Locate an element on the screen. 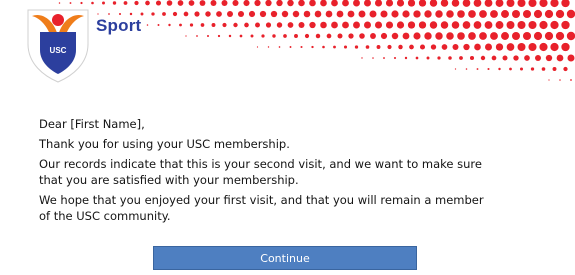 This screenshot has width=575, height=275. brand-title: Sport is located at coordinates (119, 25).